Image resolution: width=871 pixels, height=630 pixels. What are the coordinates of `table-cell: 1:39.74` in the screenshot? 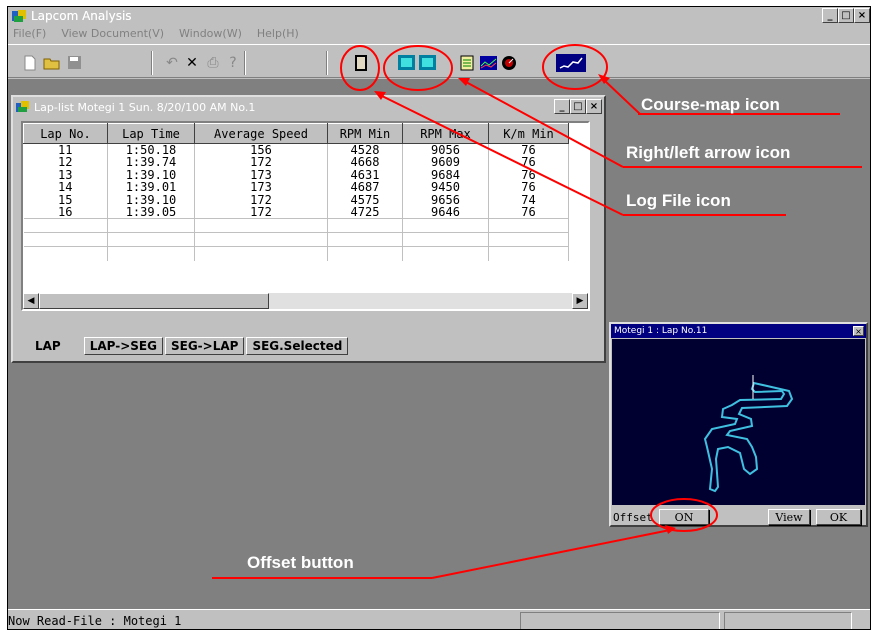 It's located at (151, 162).